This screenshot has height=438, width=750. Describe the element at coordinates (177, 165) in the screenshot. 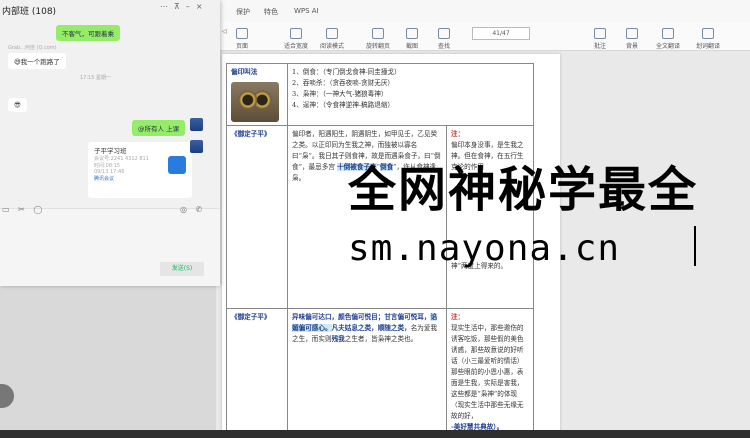

I see `meeting-logo-icon` at that location.